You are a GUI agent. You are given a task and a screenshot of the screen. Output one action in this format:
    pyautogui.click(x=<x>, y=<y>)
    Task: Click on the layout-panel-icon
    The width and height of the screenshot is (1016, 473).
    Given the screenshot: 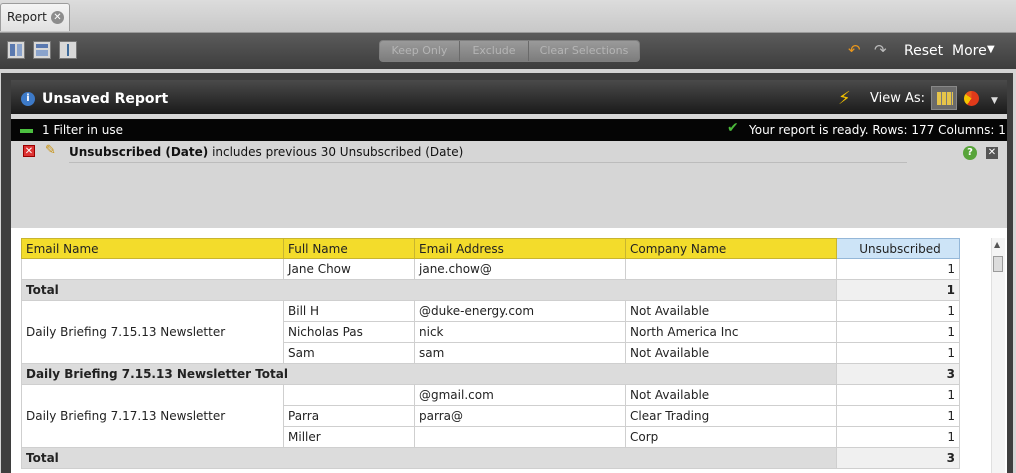 What is the action you would take?
    pyautogui.click(x=16, y=50)
    